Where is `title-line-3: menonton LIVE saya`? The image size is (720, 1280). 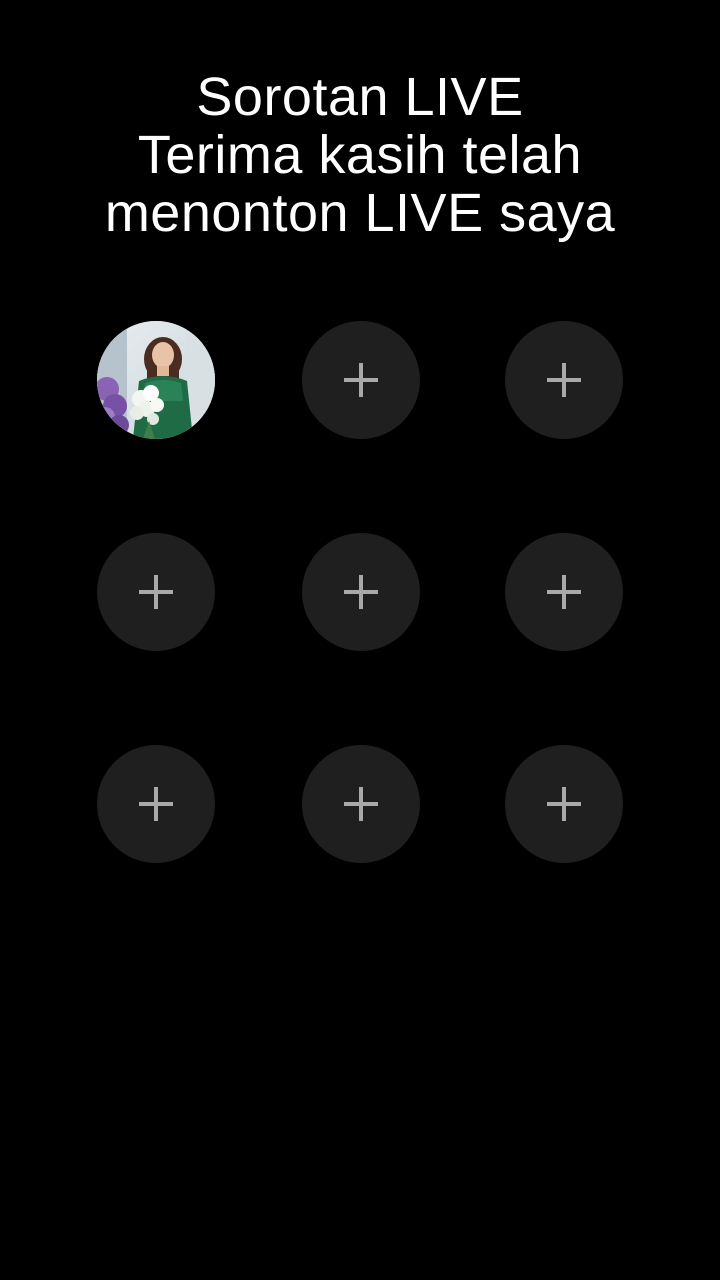
title-line-3: menonton LIVE saya is located at coordinates (360, 213).